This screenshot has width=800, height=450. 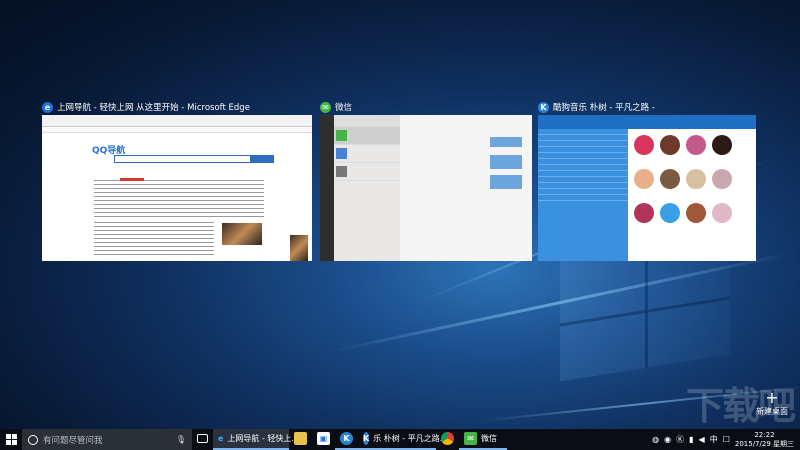 I want to click on taskbar-button-store: ▣, so click(x=323, y=439).